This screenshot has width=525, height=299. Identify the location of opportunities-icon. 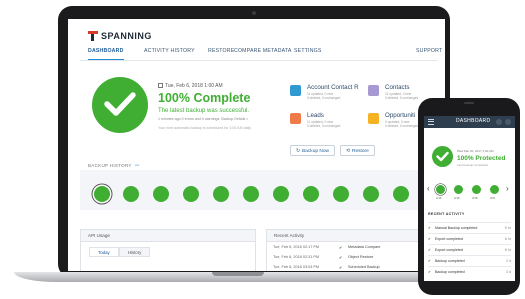
(373, 118).